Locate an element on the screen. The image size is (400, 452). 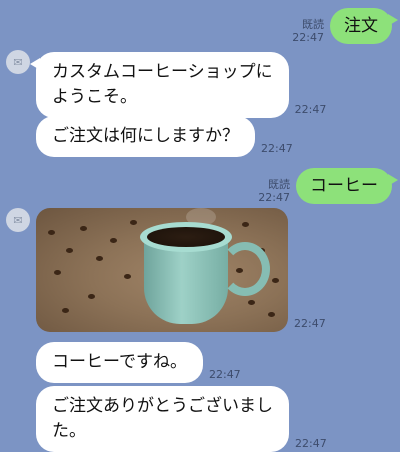
incoming-message: カスタムコーヒーショップに ようこそ。 22:47 is located at coordinates (178, 85).